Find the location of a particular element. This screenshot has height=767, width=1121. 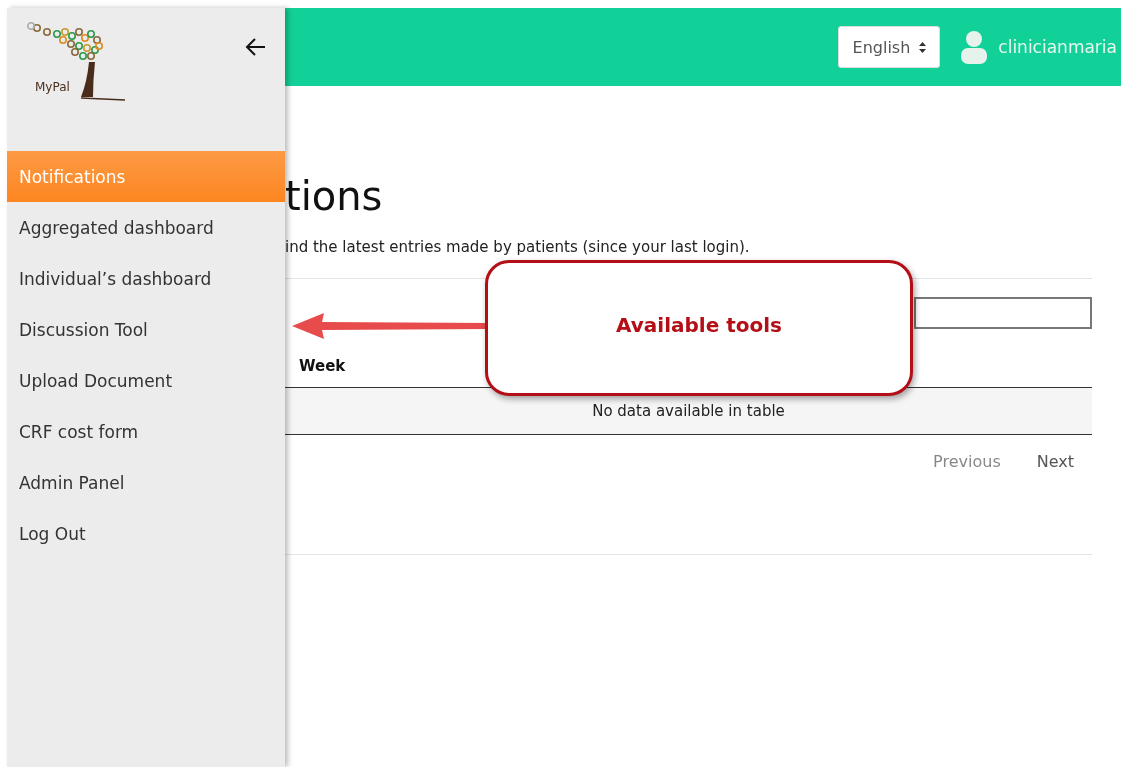

sidebar-item: CRF cost form is located at coordinates (146, 431).